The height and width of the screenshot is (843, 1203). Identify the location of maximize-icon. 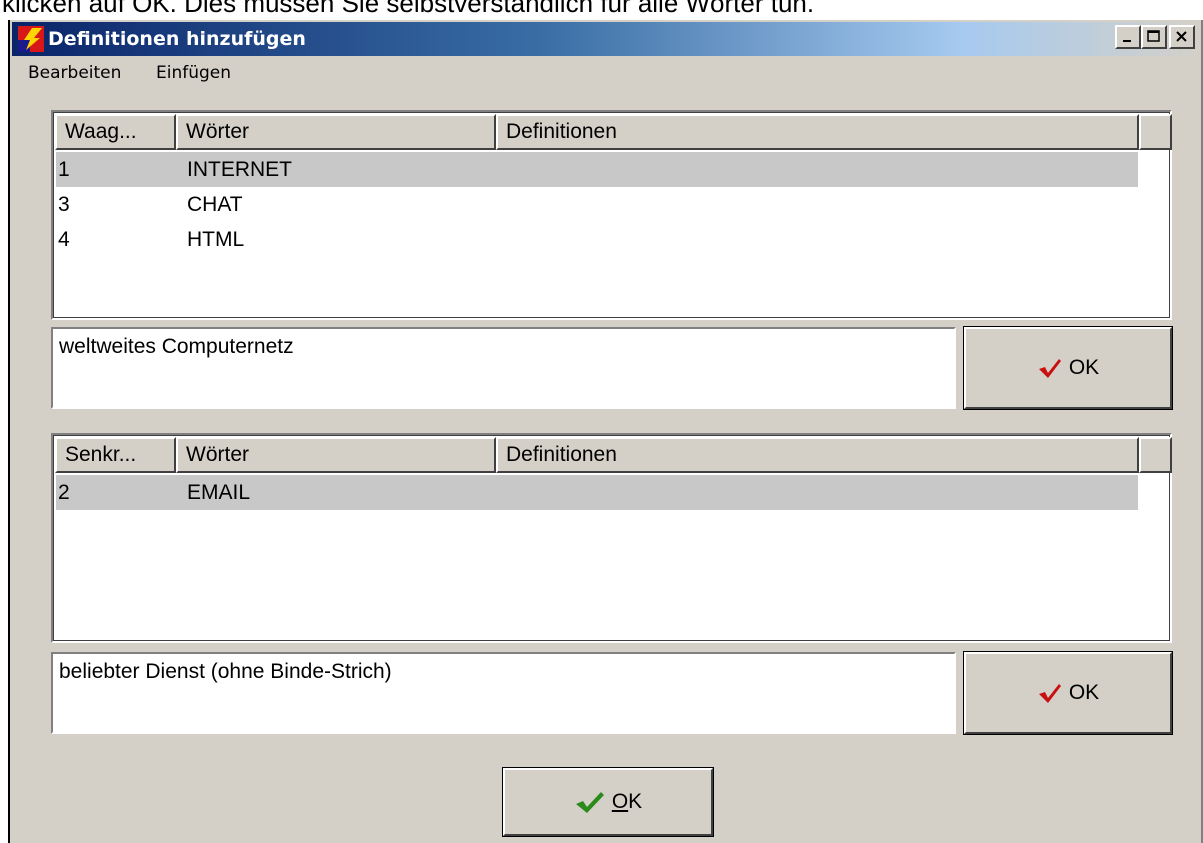
(1153, 36).